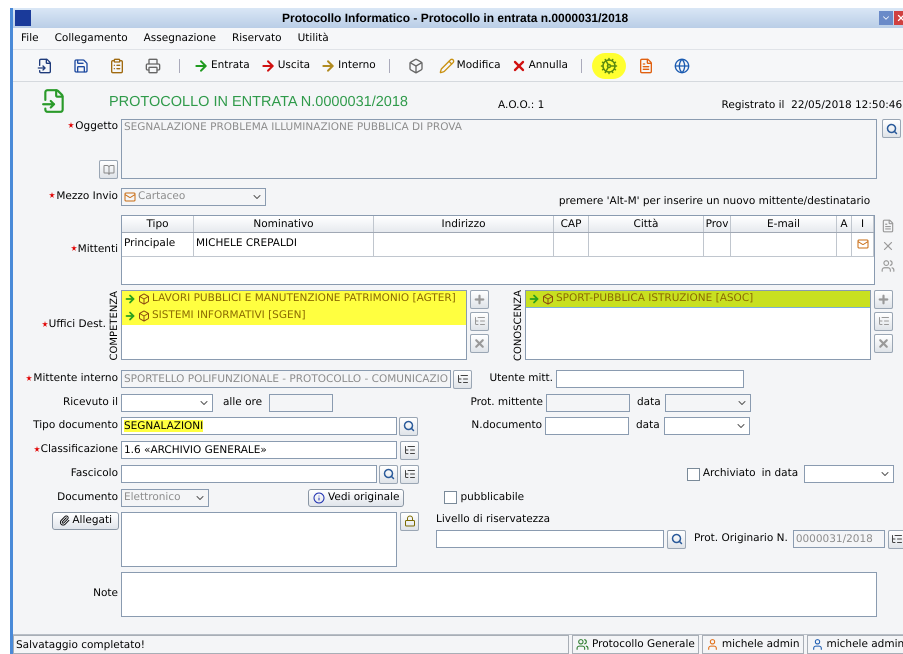 Image resolution: width=903 pixels, height=654 pixels. I want to click on attachments-field, so click(259, 539).